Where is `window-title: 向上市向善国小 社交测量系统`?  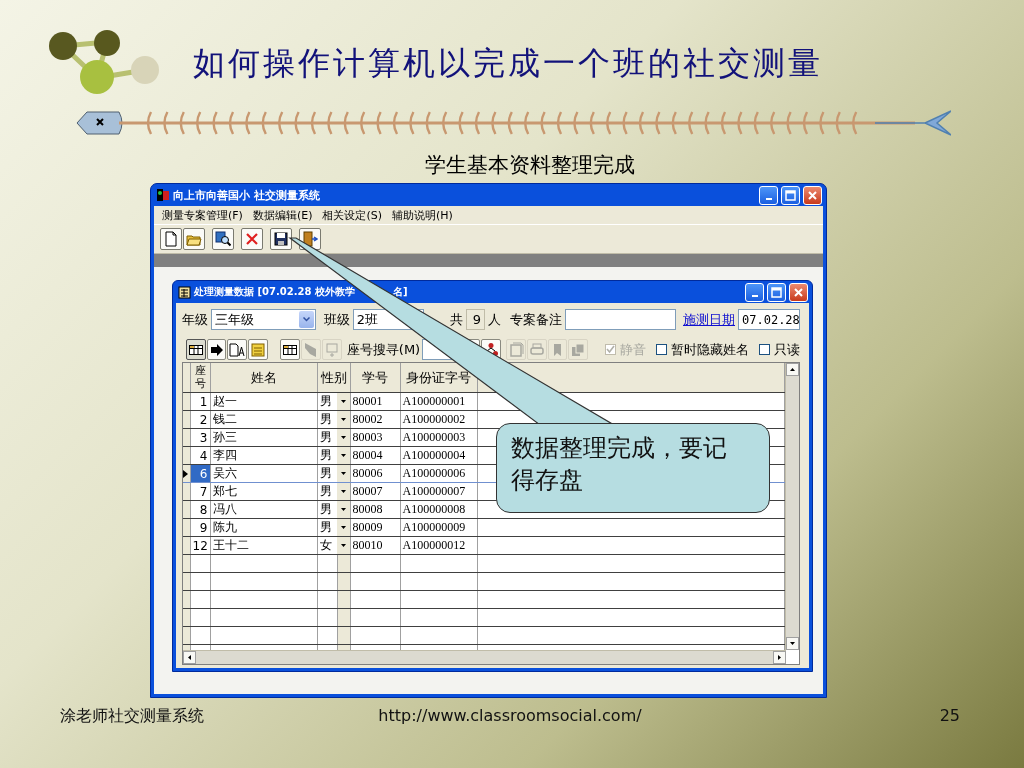 window-title: 向上市向善国小 社交测量系统 is located at coordinates (247, 195).